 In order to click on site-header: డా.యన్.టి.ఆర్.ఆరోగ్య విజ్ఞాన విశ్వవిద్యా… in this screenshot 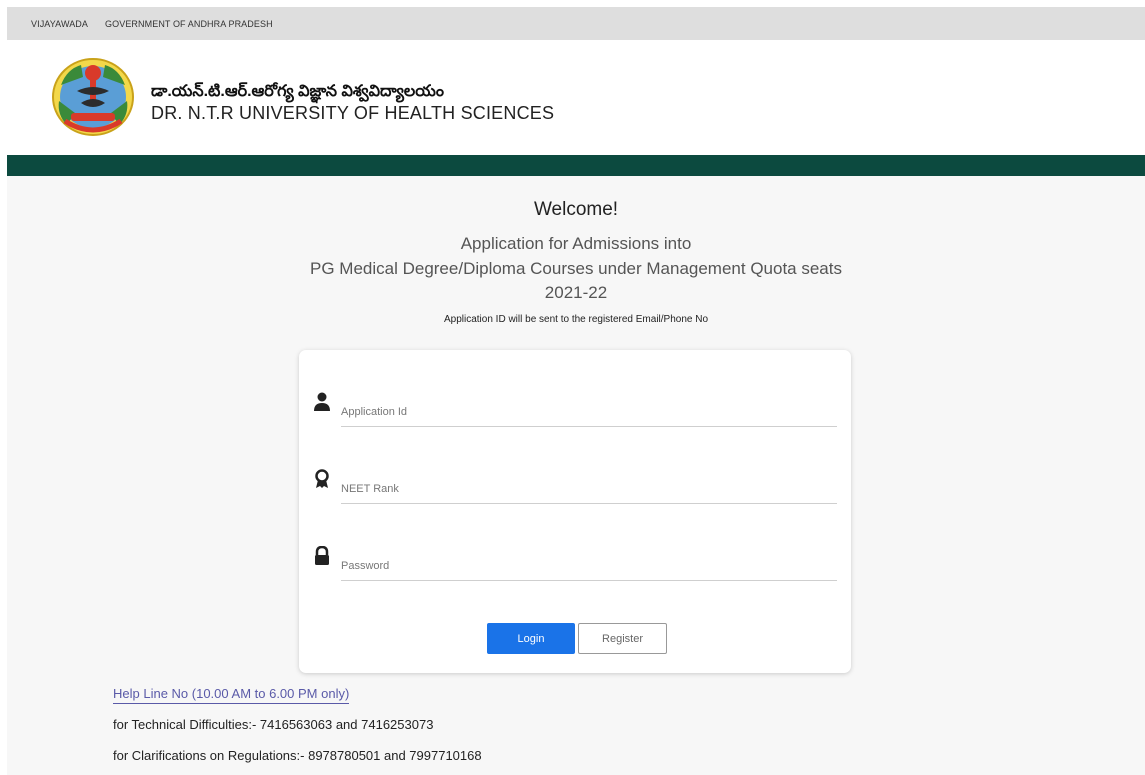, I will do `click(576, 97)`.